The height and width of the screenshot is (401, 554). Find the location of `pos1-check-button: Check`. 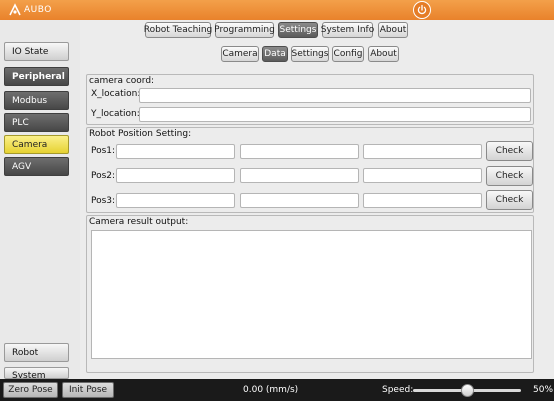

pos1-check-button: Check is located at coordinates (509, 151).